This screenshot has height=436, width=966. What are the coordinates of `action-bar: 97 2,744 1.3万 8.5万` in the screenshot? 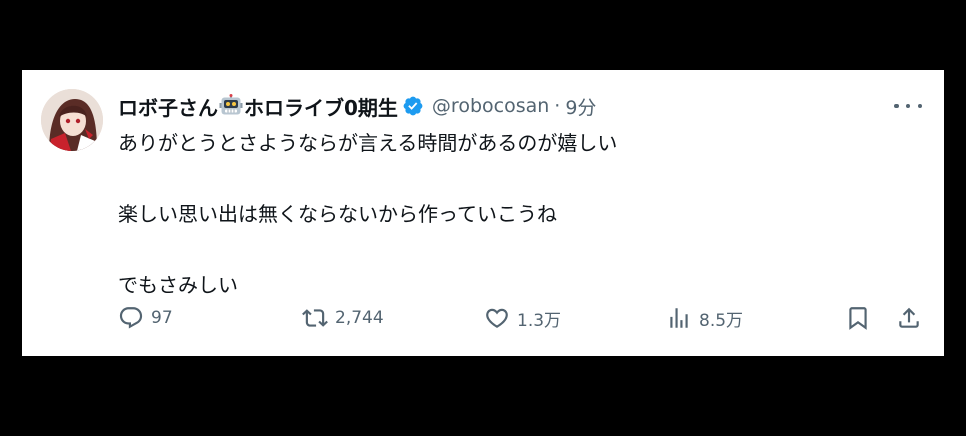 It's located at (520, 318).